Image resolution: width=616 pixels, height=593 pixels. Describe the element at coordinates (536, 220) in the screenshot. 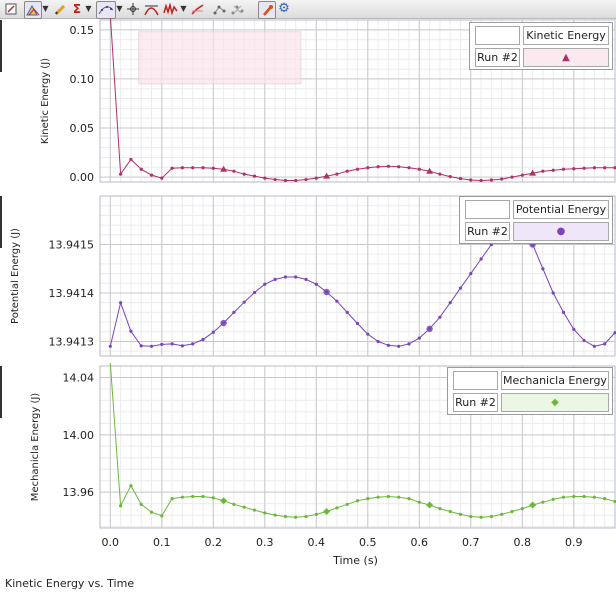

I see `potential-legend: Potential Energy Run #2 ●` at that location.